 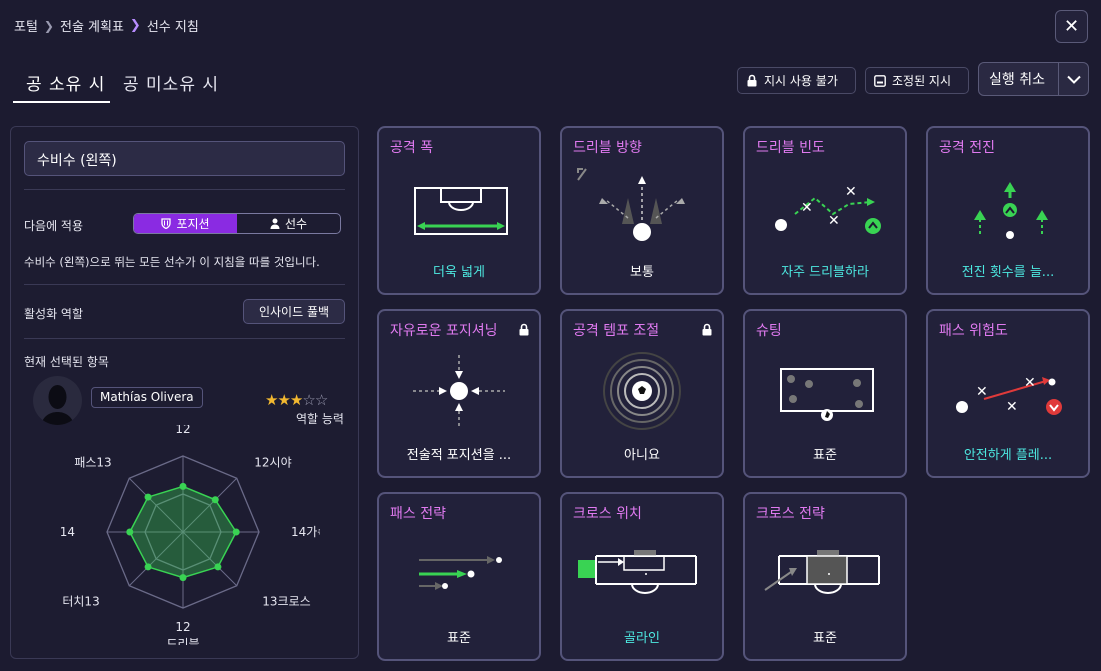 What do you see at coordinates (172, 27) in the screenshot?
I see `breadcrumb-item-instructions: 선수 지침` at bounding box center [172, 27].